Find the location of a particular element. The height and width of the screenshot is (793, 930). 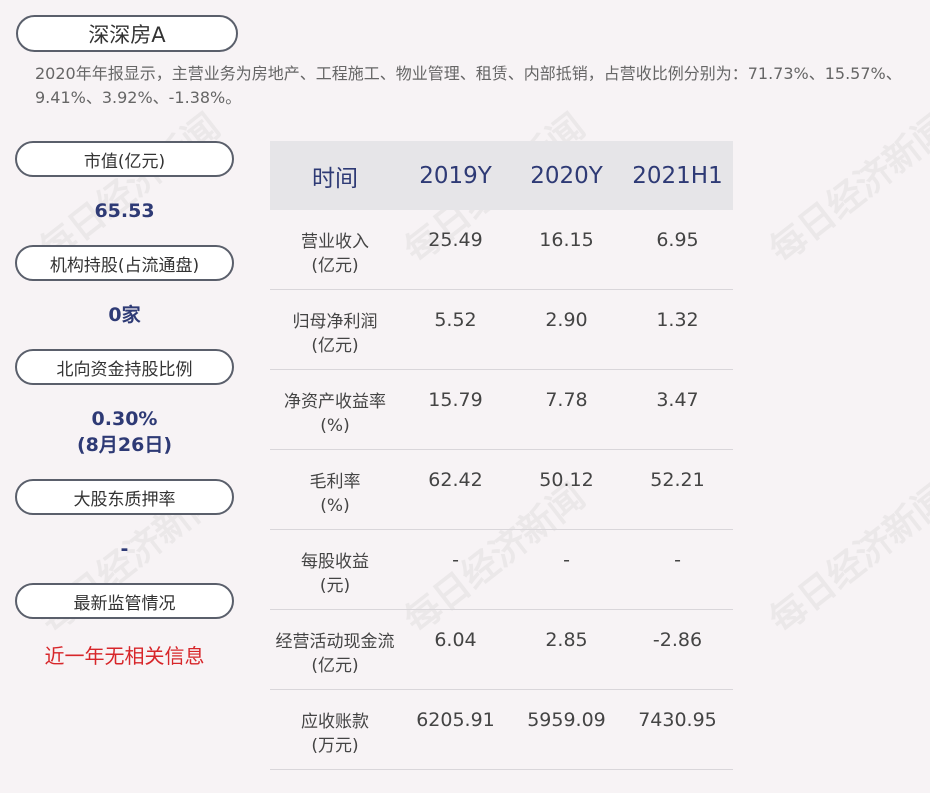

table-row: 毛利率 (%) 62.42 50.12 52.21 is located at coordinates (501, 490).